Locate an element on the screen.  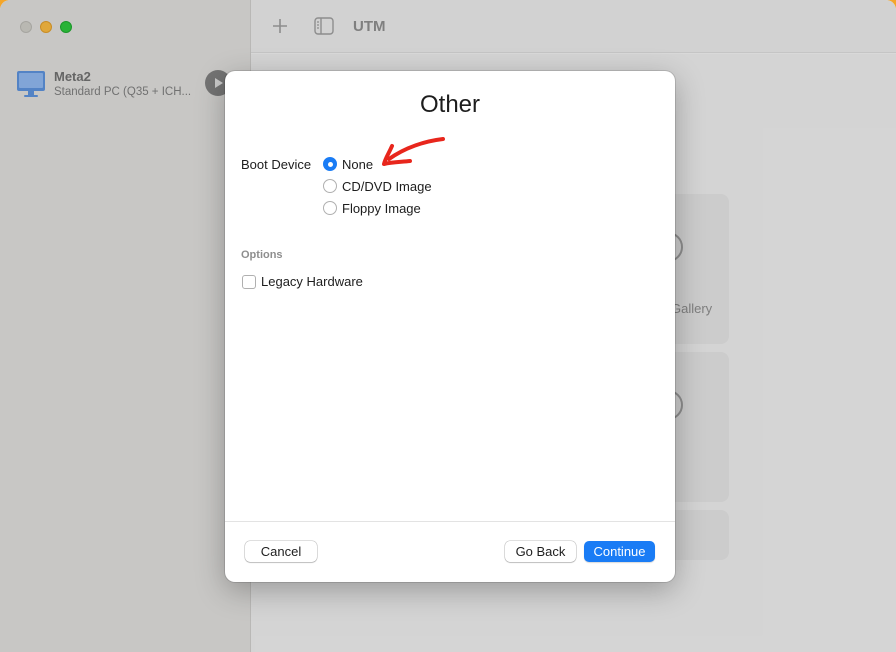
cancel-button: Cancel is located at coordinates (281, 551).